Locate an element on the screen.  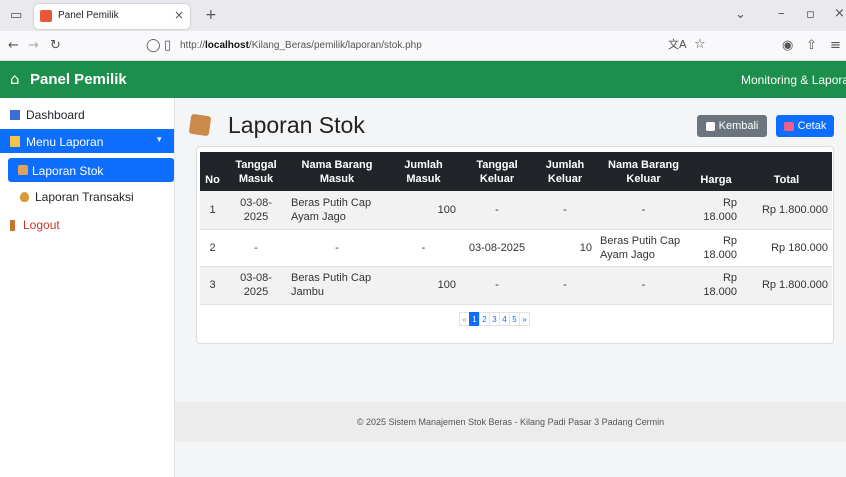
page-icon: ▯ is located at coordinates (168, 45).